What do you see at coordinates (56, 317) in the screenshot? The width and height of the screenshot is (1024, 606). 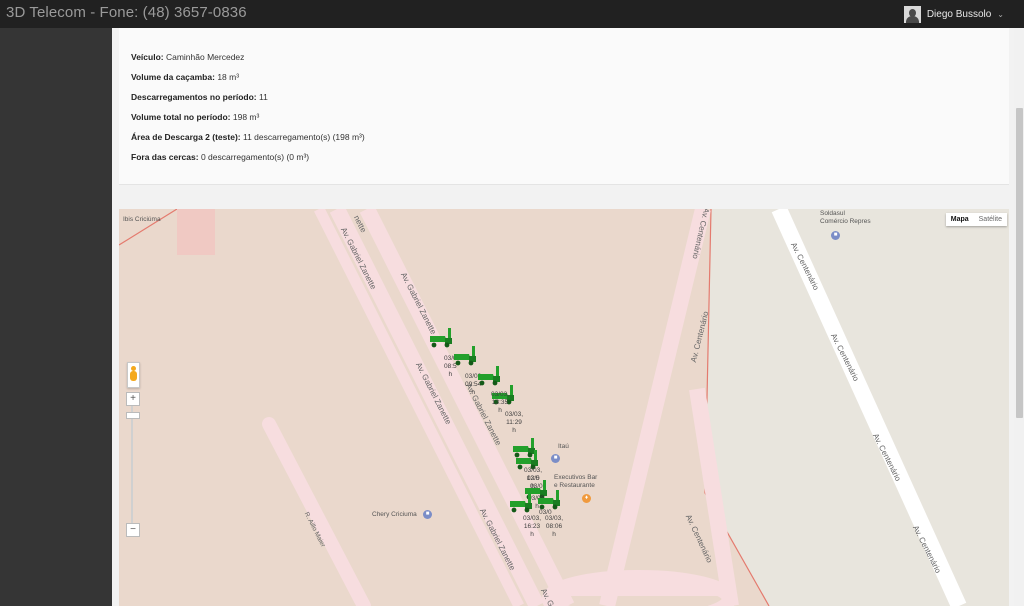 I see `sidebar` at bounding box center [56, 317].